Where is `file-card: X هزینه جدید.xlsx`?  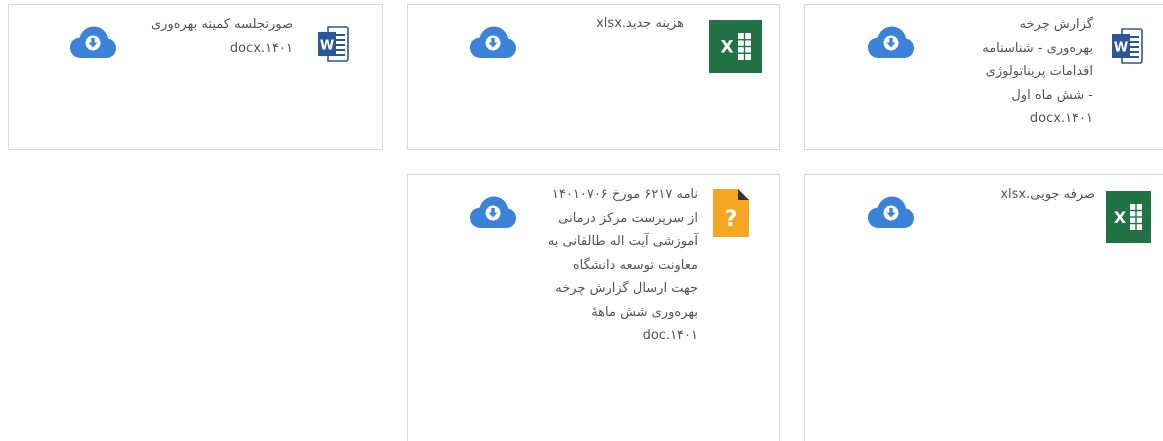 file-card: X هزینه جدید.xlsx is located at coordinates (593, 77).